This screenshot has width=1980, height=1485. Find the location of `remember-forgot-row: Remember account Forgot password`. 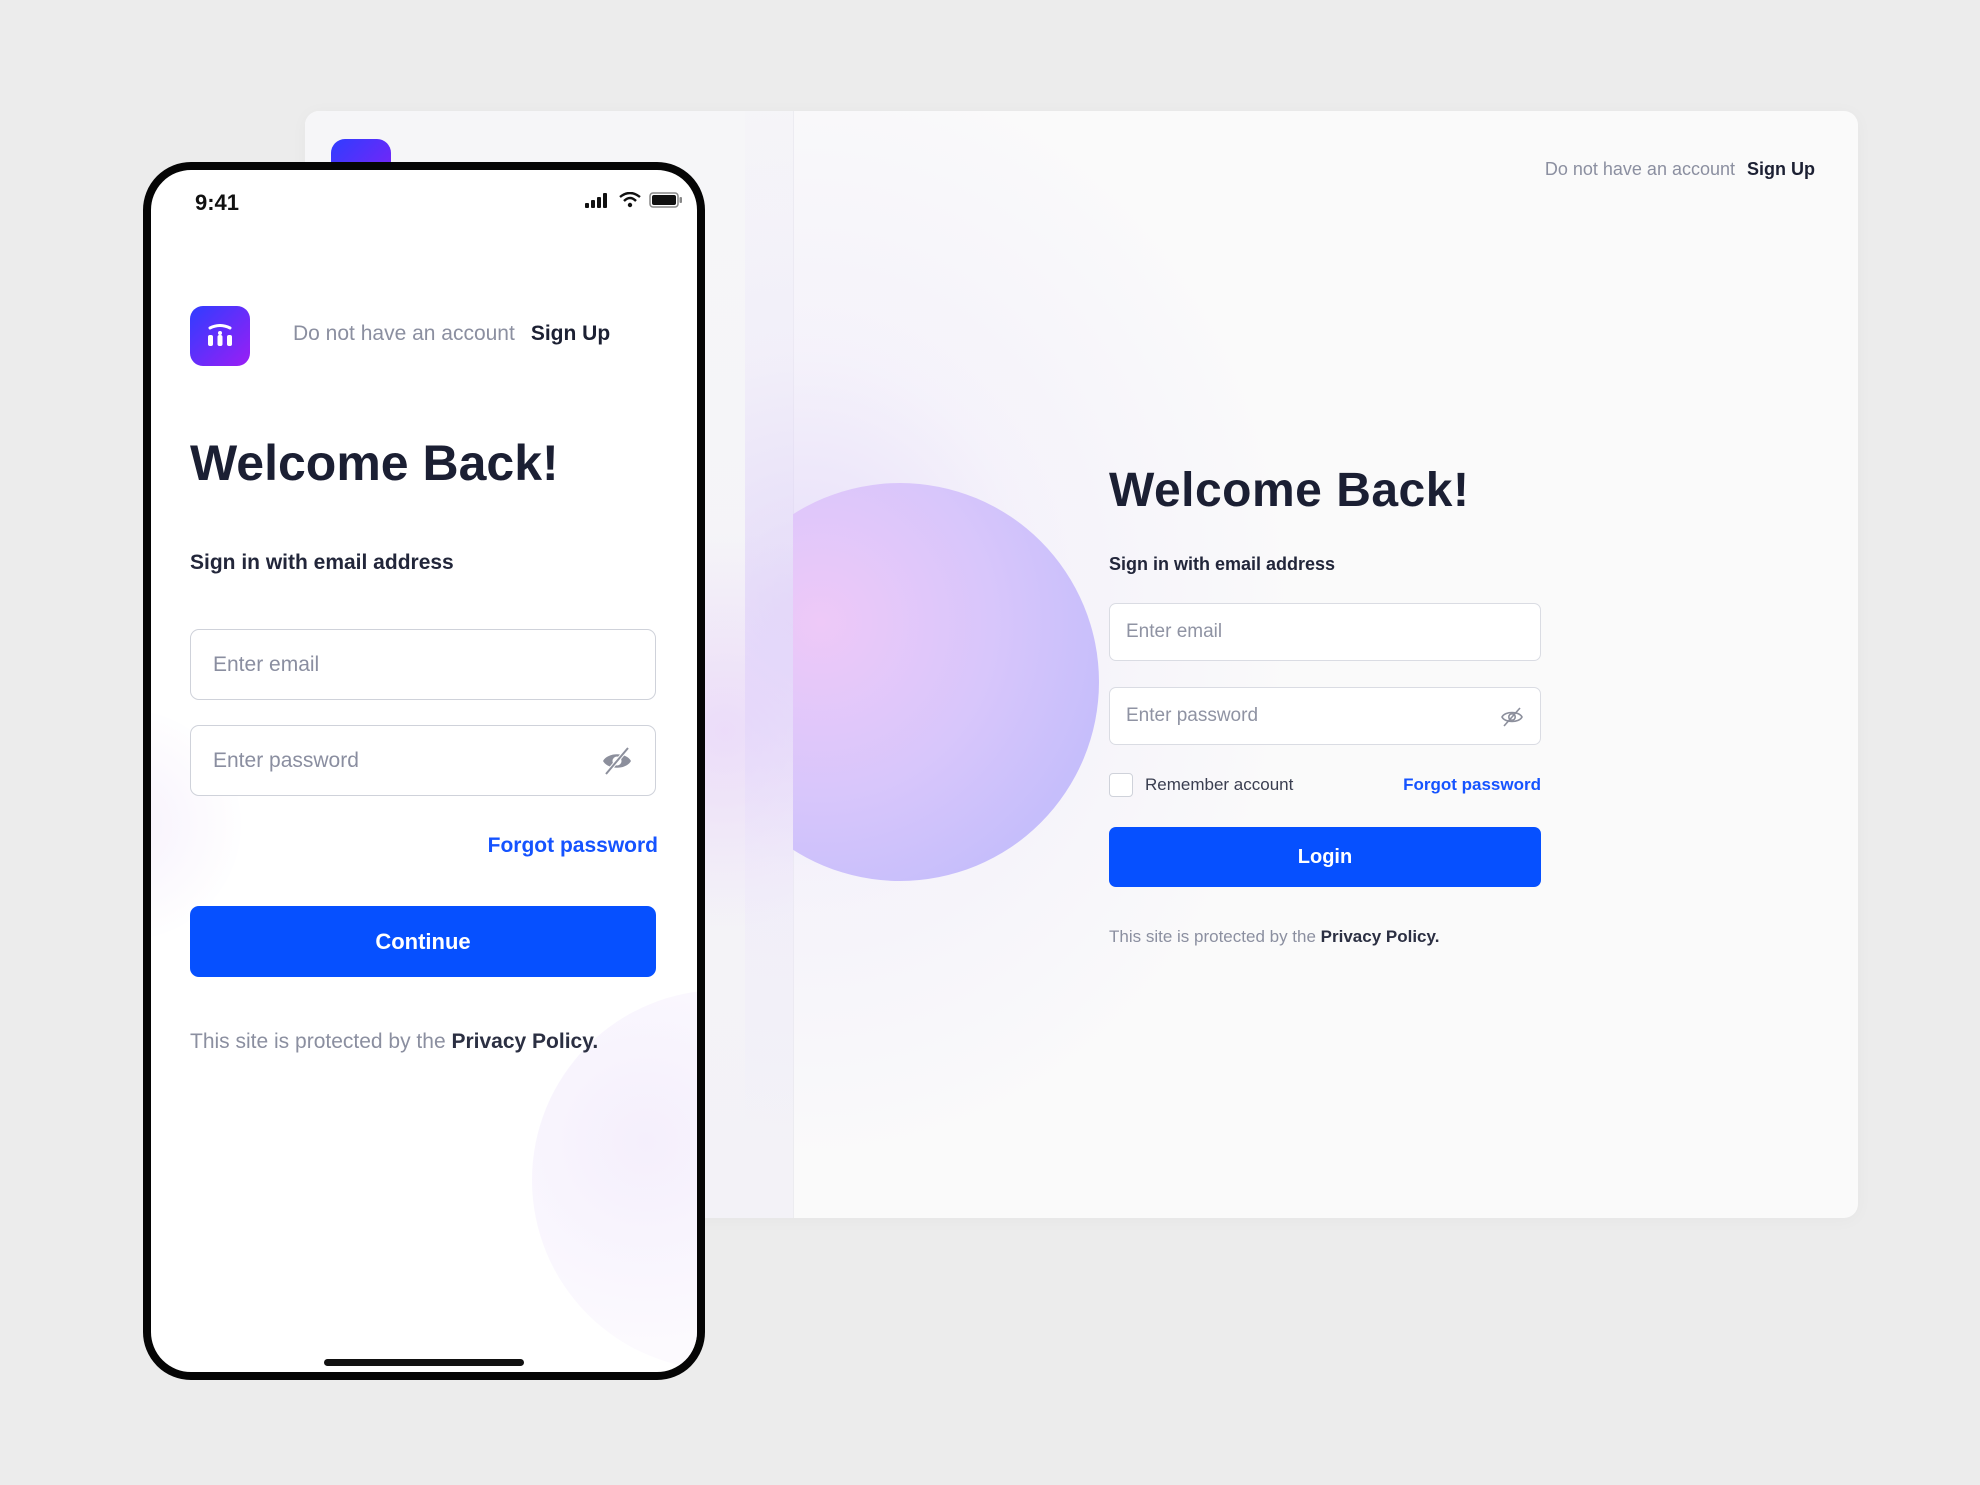

remember-forgot-row: Remember account Forgot password is located at coordinates (1325, 785).